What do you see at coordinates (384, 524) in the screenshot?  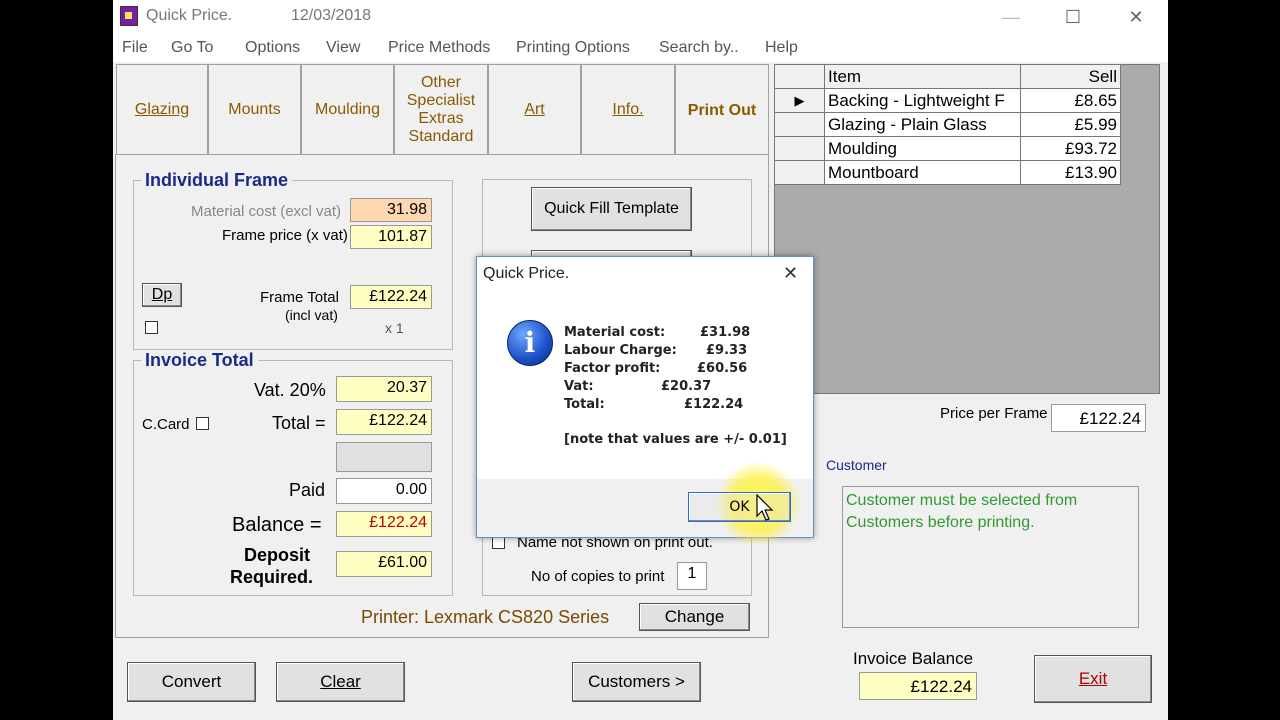 I see `balance-field: £122.24` at bounding box center [384, 524].